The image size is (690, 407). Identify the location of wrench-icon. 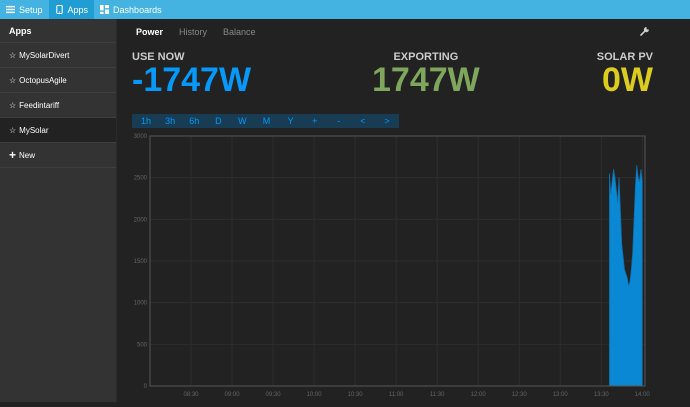
(645, 31).